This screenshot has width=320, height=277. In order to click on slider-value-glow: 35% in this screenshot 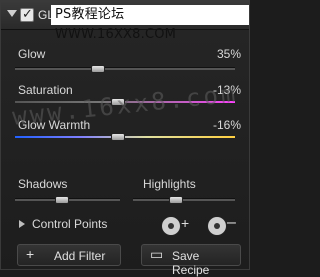, I will do `click(228, 54)`.